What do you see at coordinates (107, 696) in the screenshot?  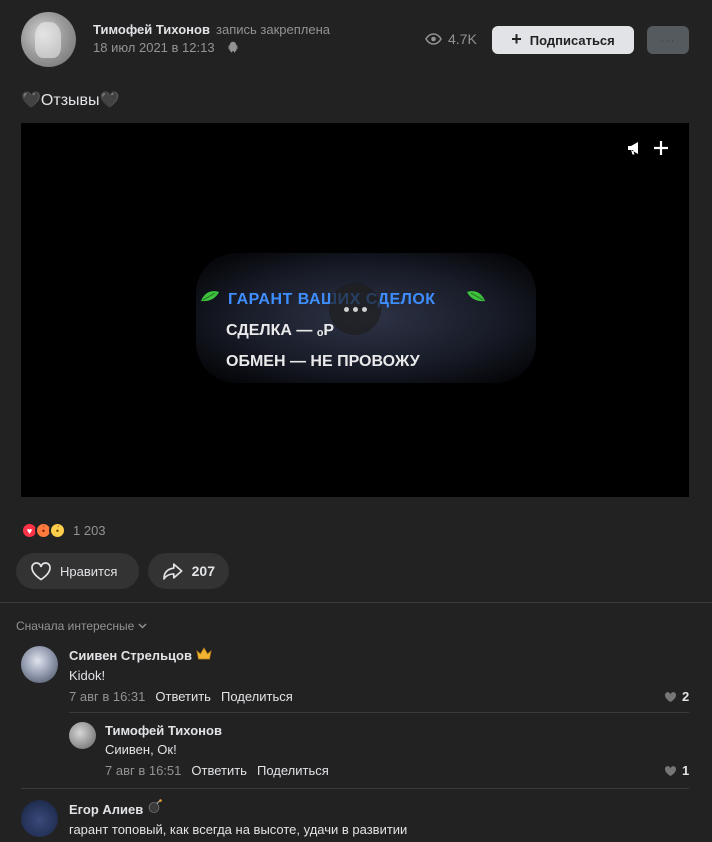 I see `comment-date: 7 авг в 16:31` at bounding box center [107, 696].